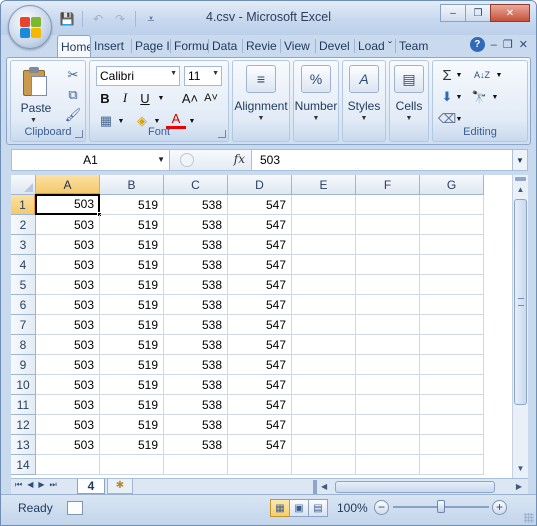 The width and height of the screenshot is (537, 526). Describe the element at coordinates (36, 81) in the screenshot. I see `paste-icon` at that location.